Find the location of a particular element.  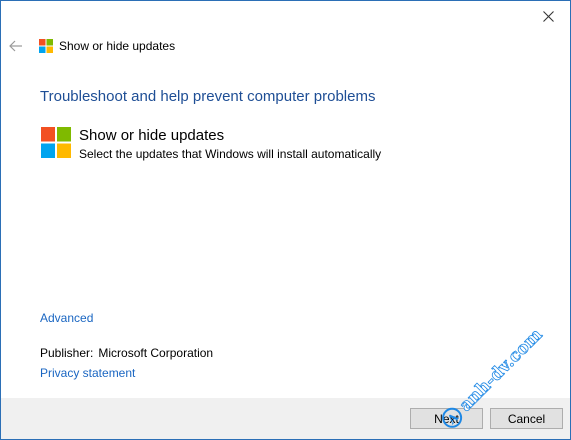

privacy-statement-link: Privacy statement is located at coordinates (87, 373).